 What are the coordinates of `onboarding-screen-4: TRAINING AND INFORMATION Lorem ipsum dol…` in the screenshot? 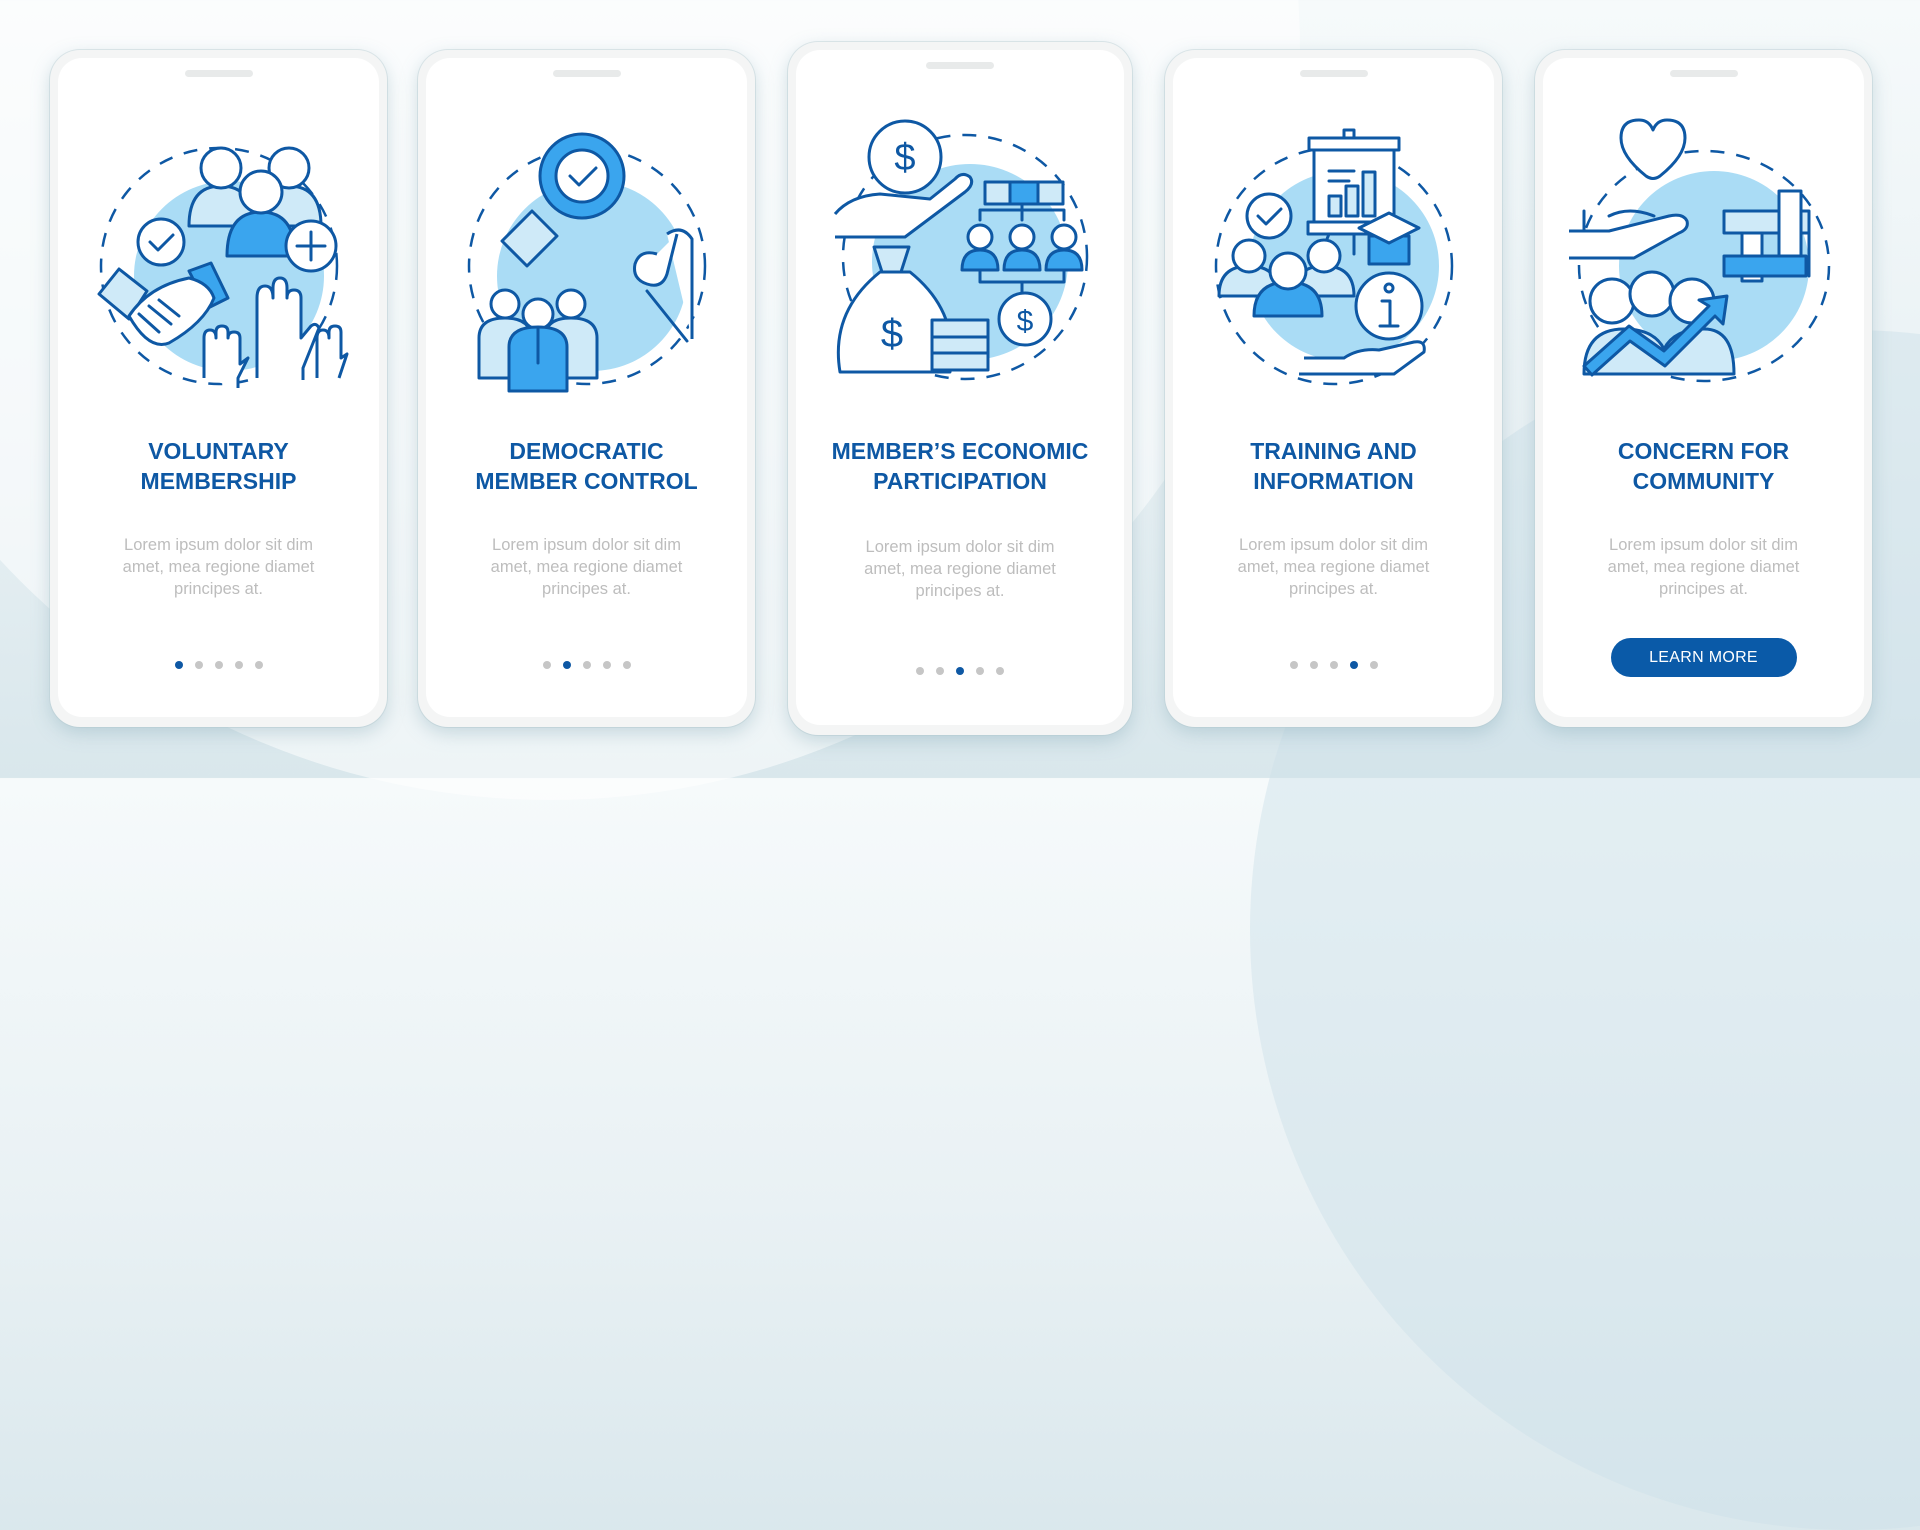 It's located at (1333, 388).